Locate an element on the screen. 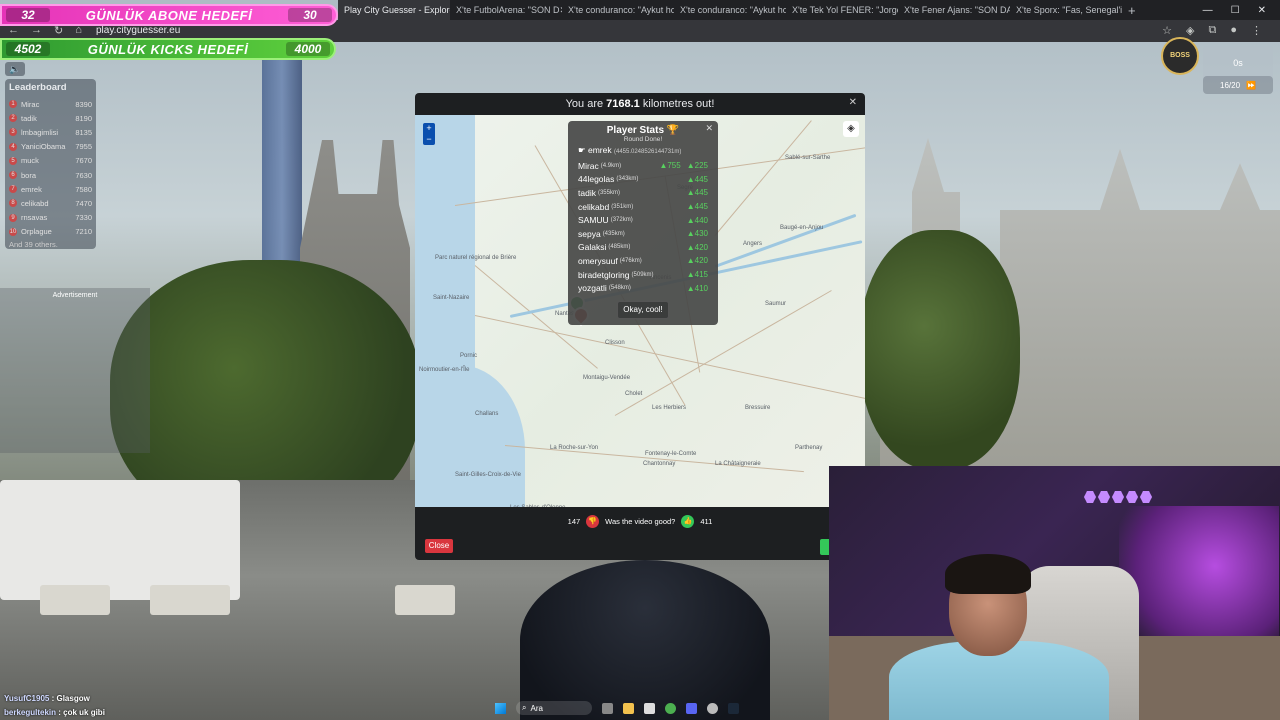  rank-badge: 7 is located at coordinates (13, 189).